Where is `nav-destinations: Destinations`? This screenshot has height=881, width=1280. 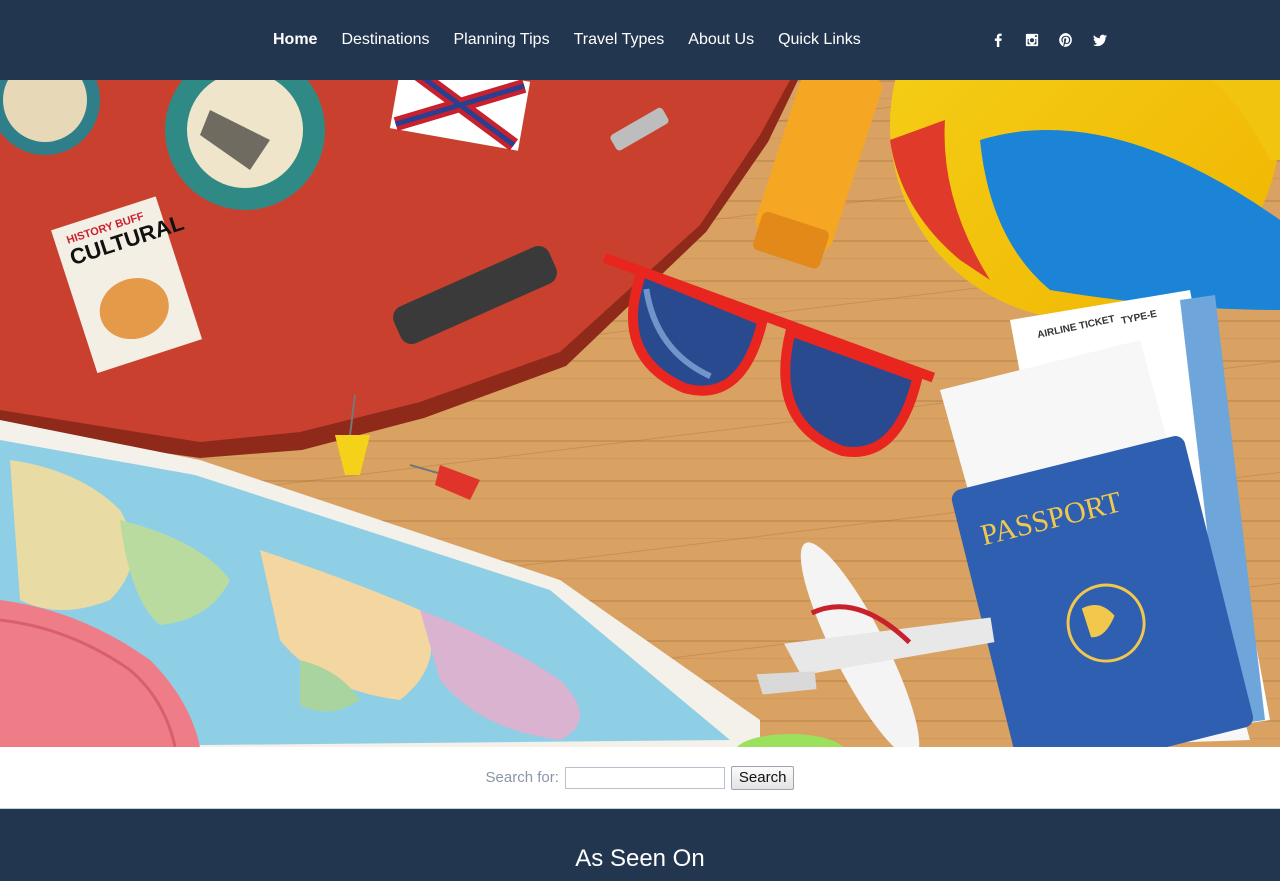 nav-destinations: Destinations is located at coordinates (385, 40).